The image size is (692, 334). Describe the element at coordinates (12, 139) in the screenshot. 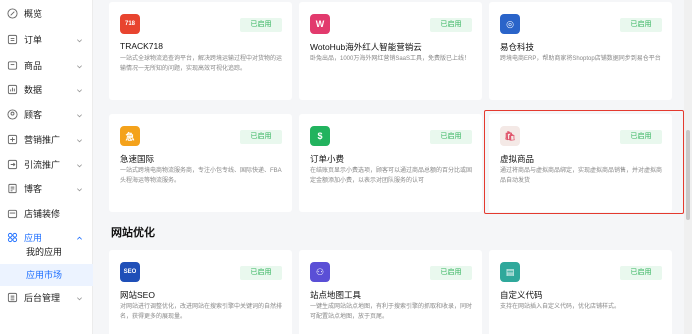

I see `marketing-icon` at that location.